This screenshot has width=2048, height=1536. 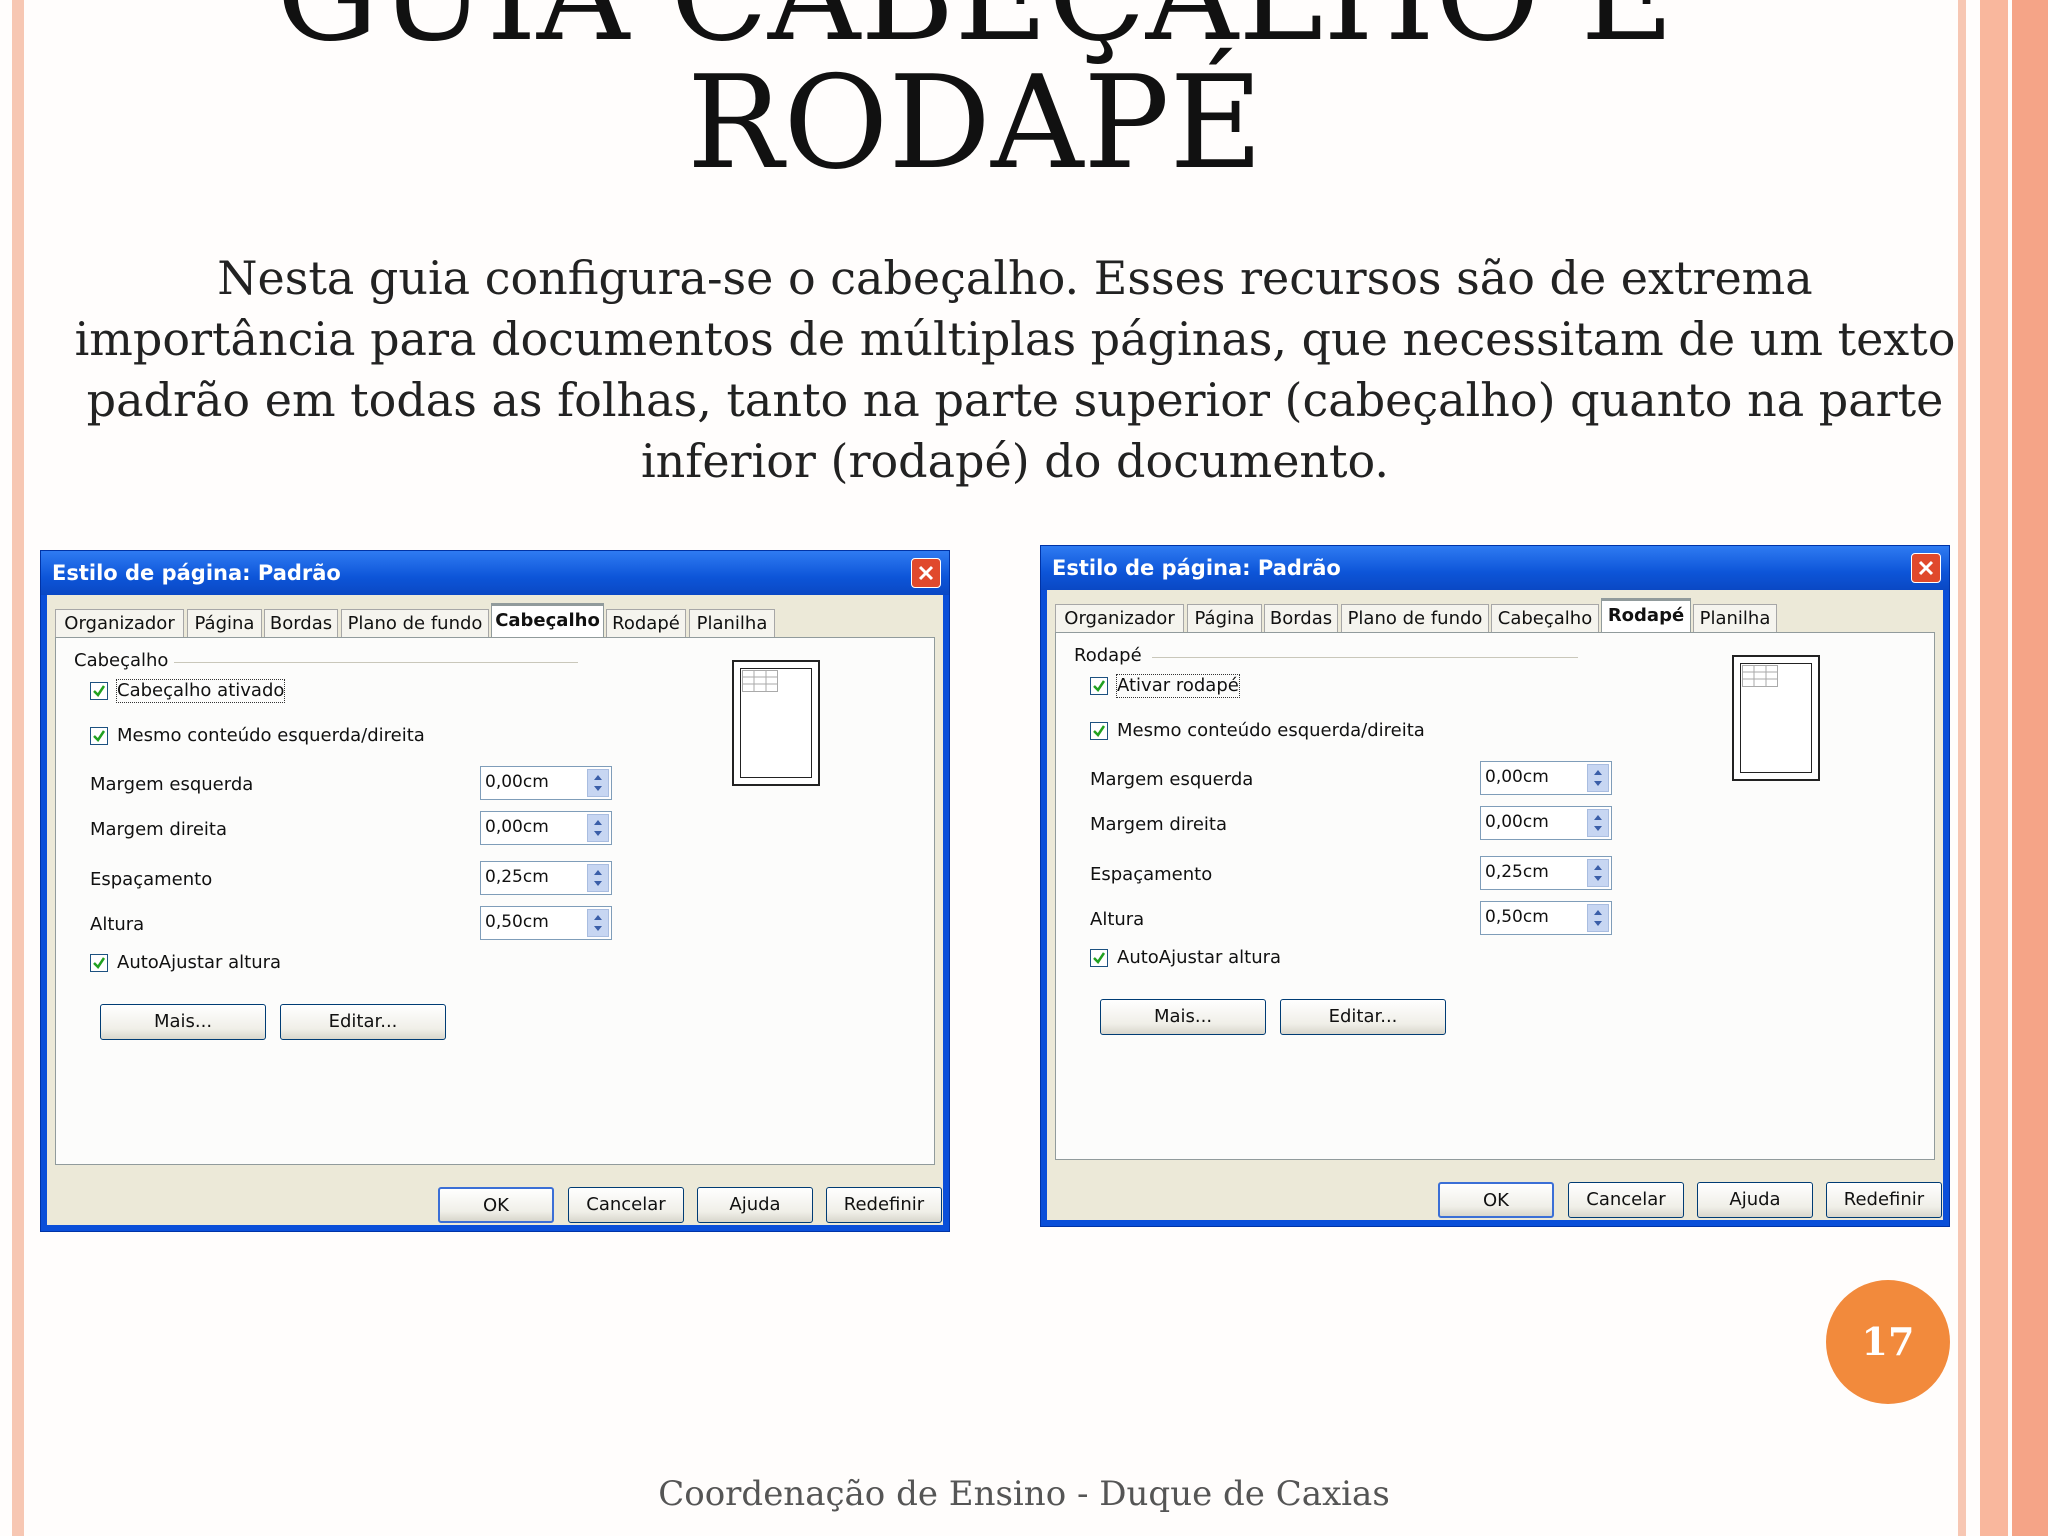 I want to click on checkbox-label: Cabeçalho ativado, so click(x=200, y=691).